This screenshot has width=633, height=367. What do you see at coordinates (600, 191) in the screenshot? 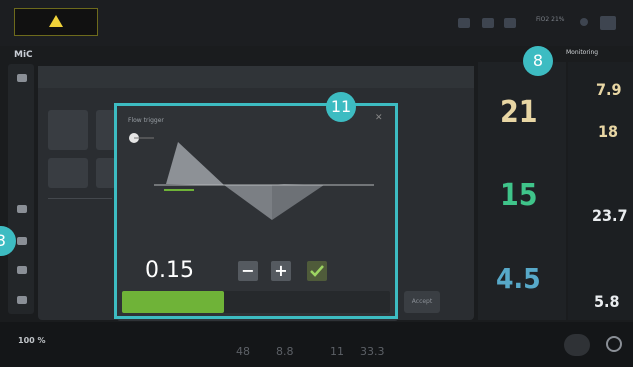
I see `secondary-parameter-column` at bounding box center [600, 191].